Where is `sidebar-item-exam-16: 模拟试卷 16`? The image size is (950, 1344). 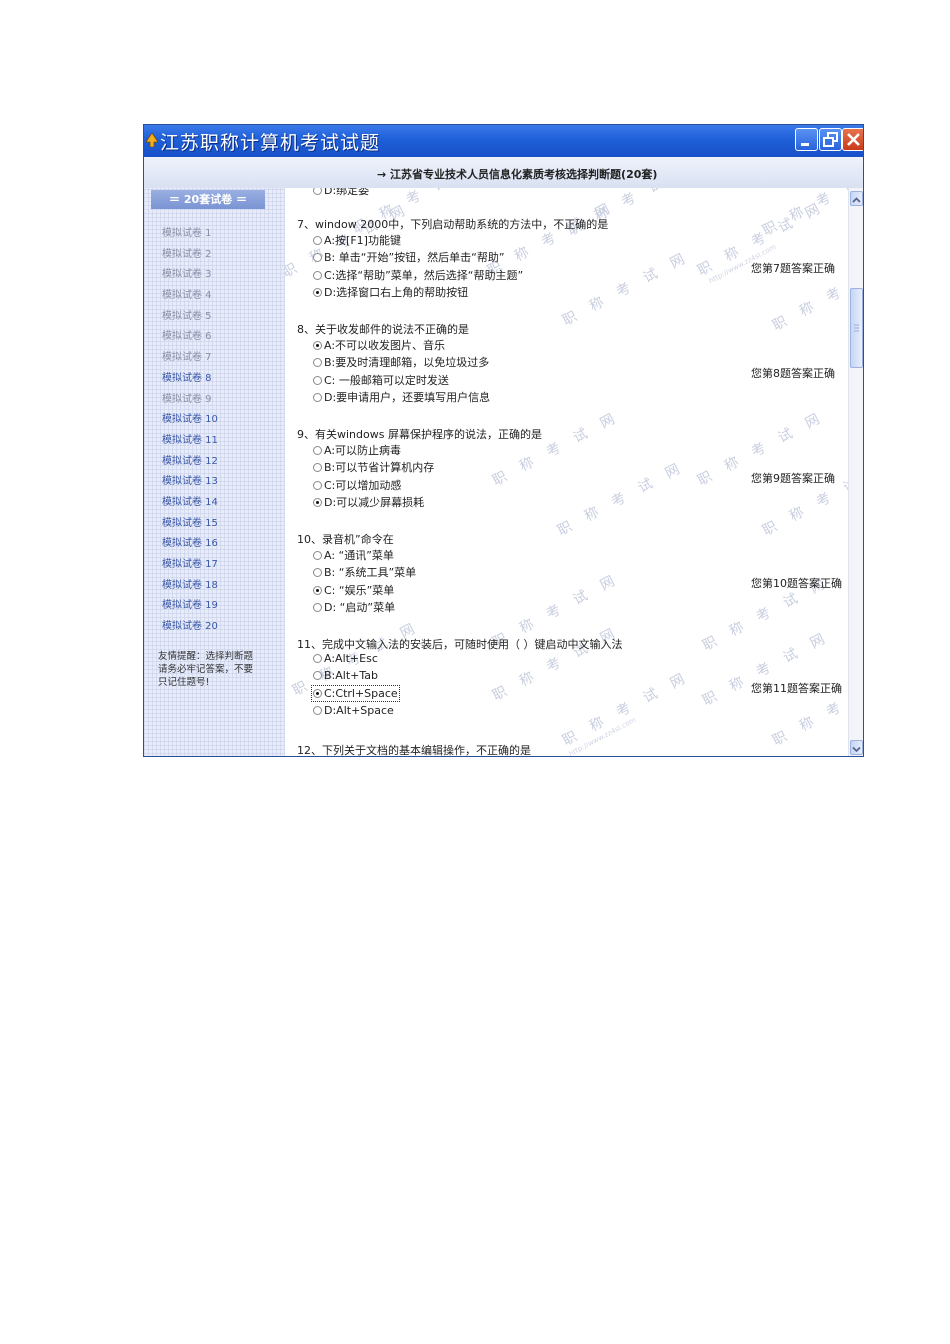 sidebar-item-exam-16: 模拟试卷 16 is located at coordinates (190, 544).